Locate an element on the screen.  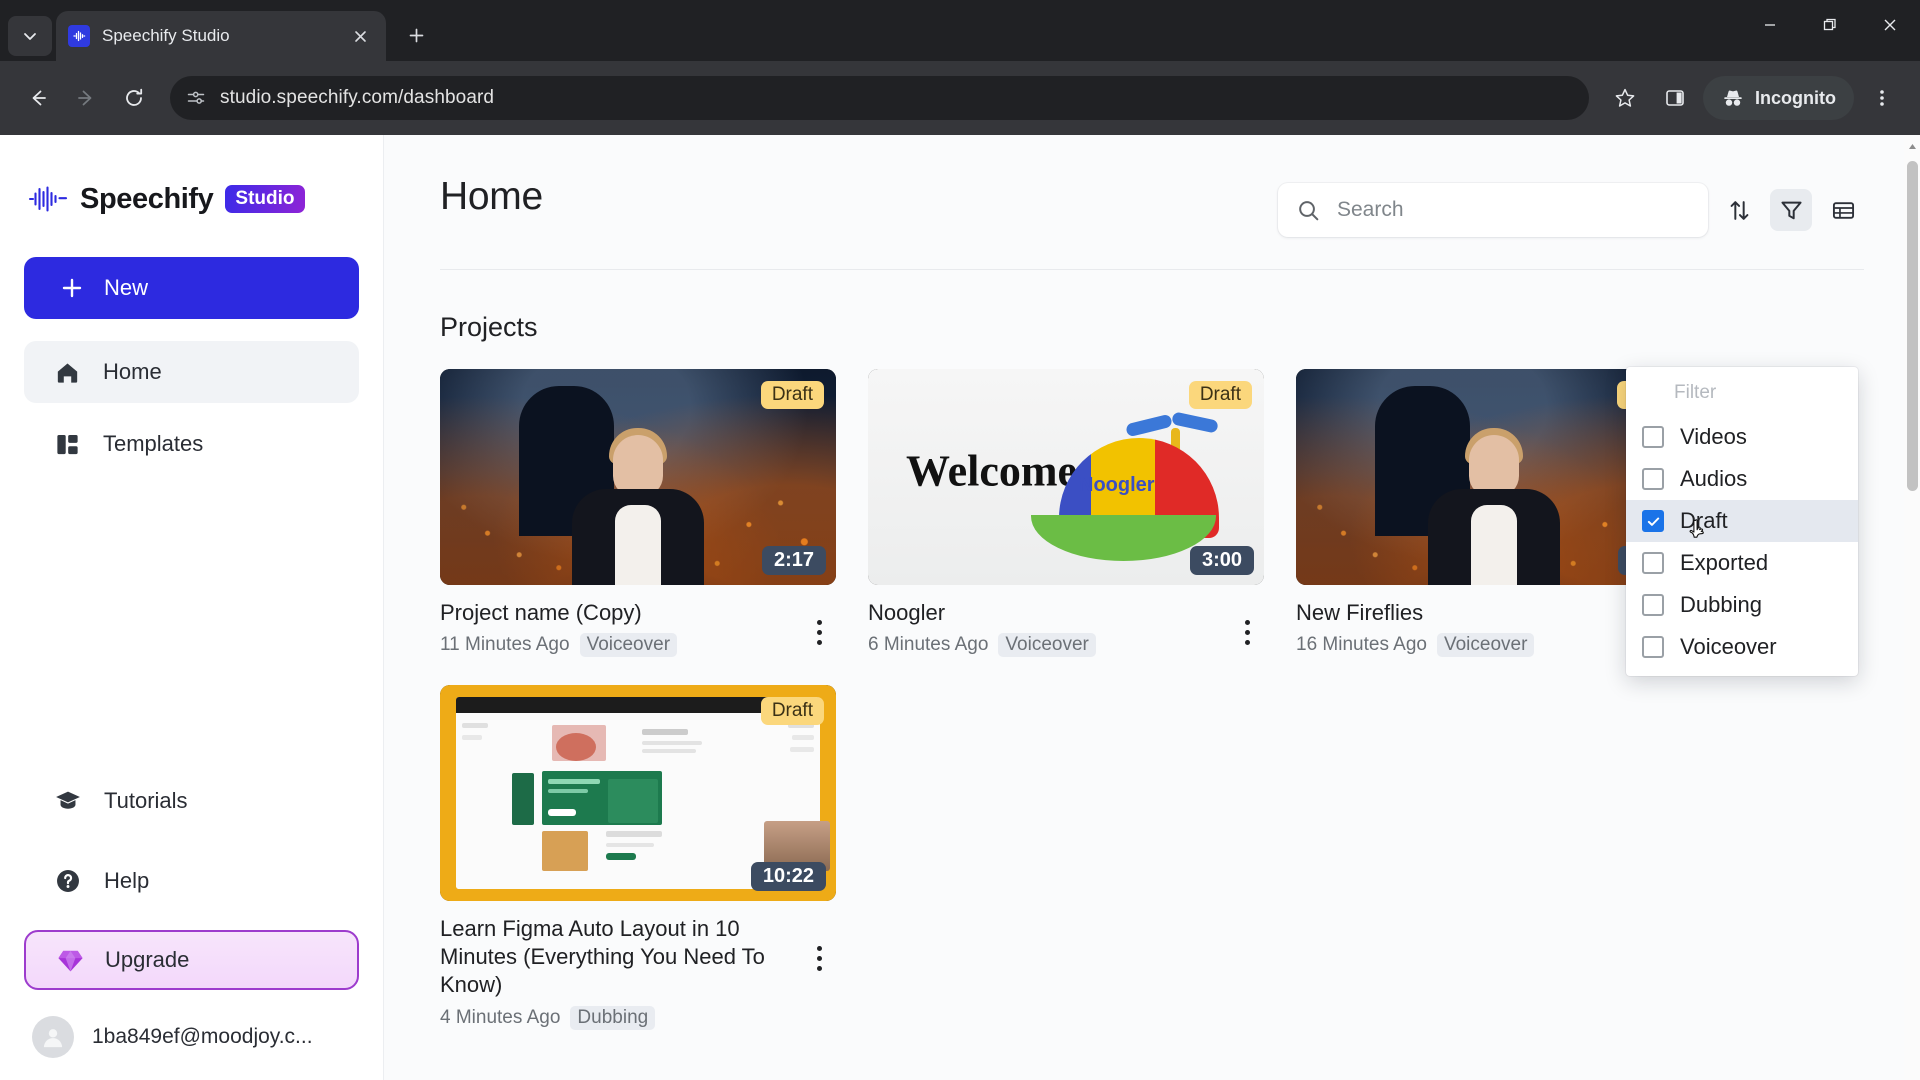
new-tab-button is located at coordinates (416, 35).